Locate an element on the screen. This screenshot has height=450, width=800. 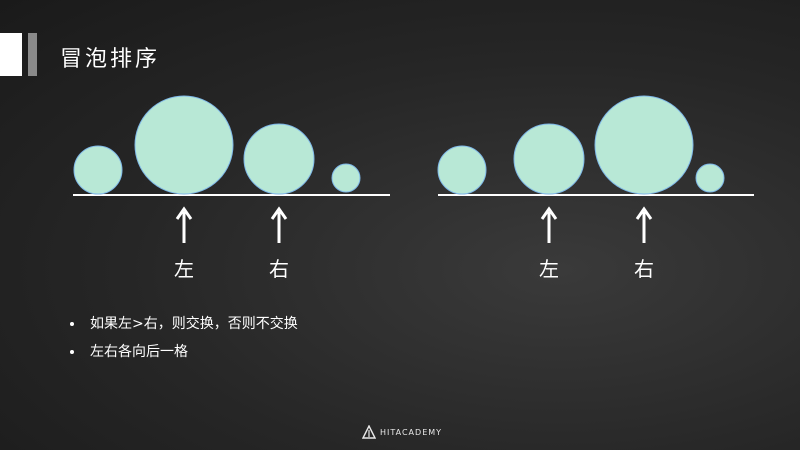
brand-logo-text: HITACADEMY is located at coordinates (411, 432).